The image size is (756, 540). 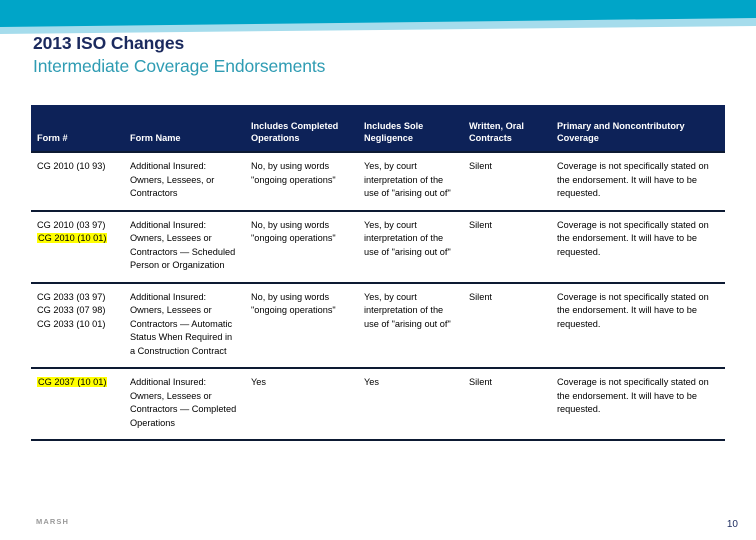 What do you see at coordinates (179, 66) in the screenshot?
I see `page-subtitle: Intermediate Coverage Endorsements` at bounding box center [179, 66].